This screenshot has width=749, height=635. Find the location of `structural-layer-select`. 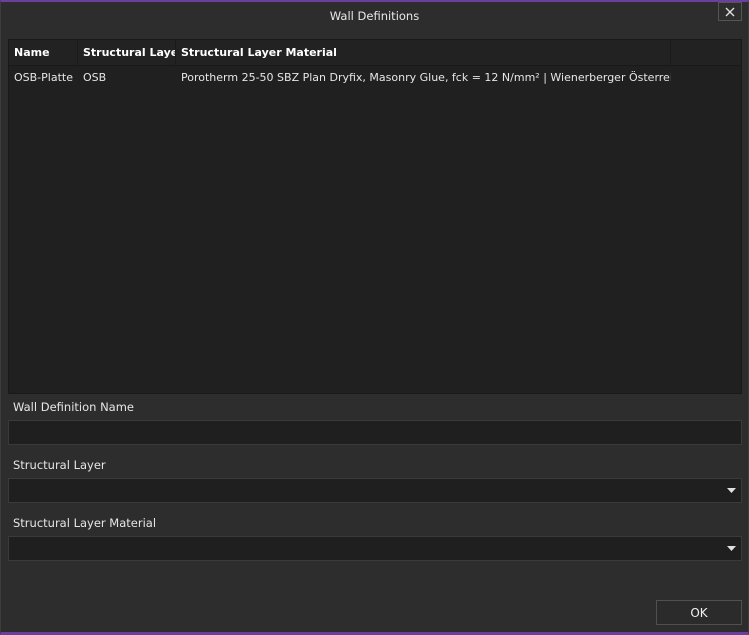

structural-layer-select is located at coordinates (375, 490).